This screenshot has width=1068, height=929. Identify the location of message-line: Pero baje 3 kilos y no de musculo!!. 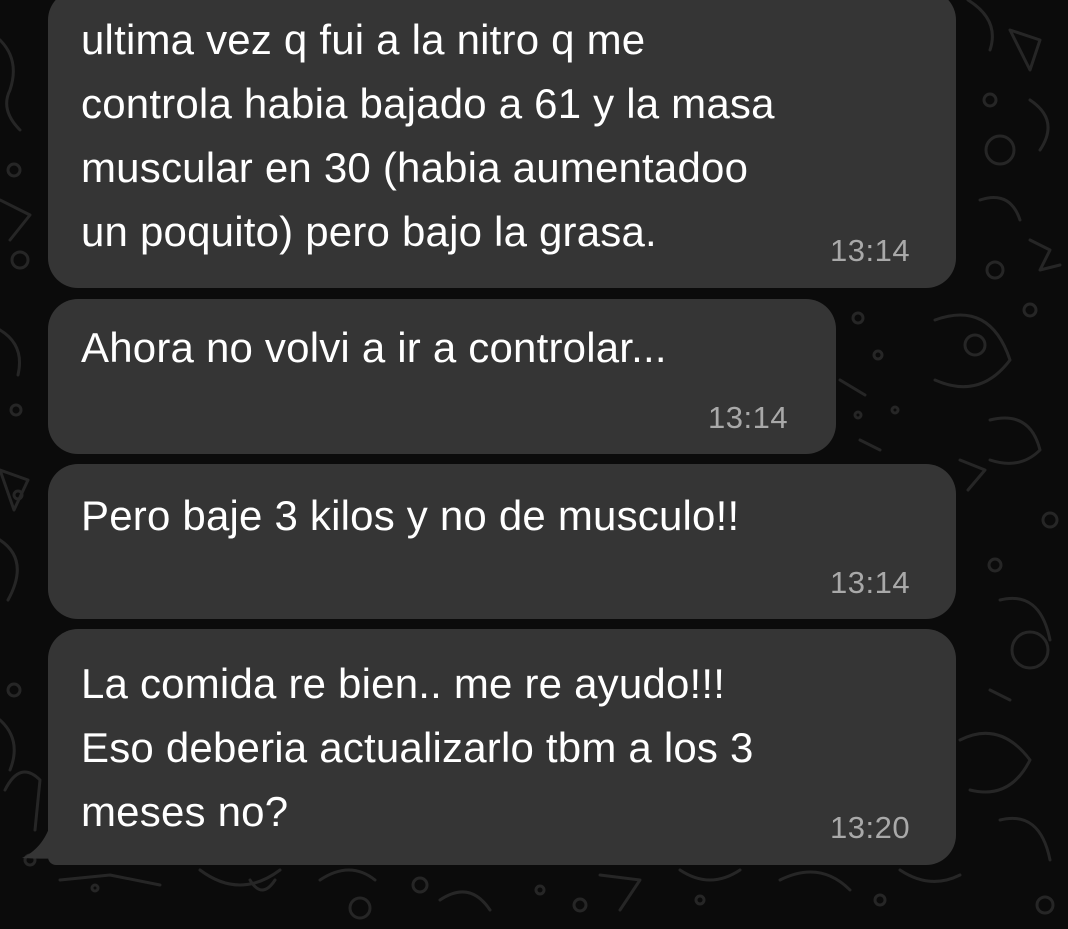
(410, 515).